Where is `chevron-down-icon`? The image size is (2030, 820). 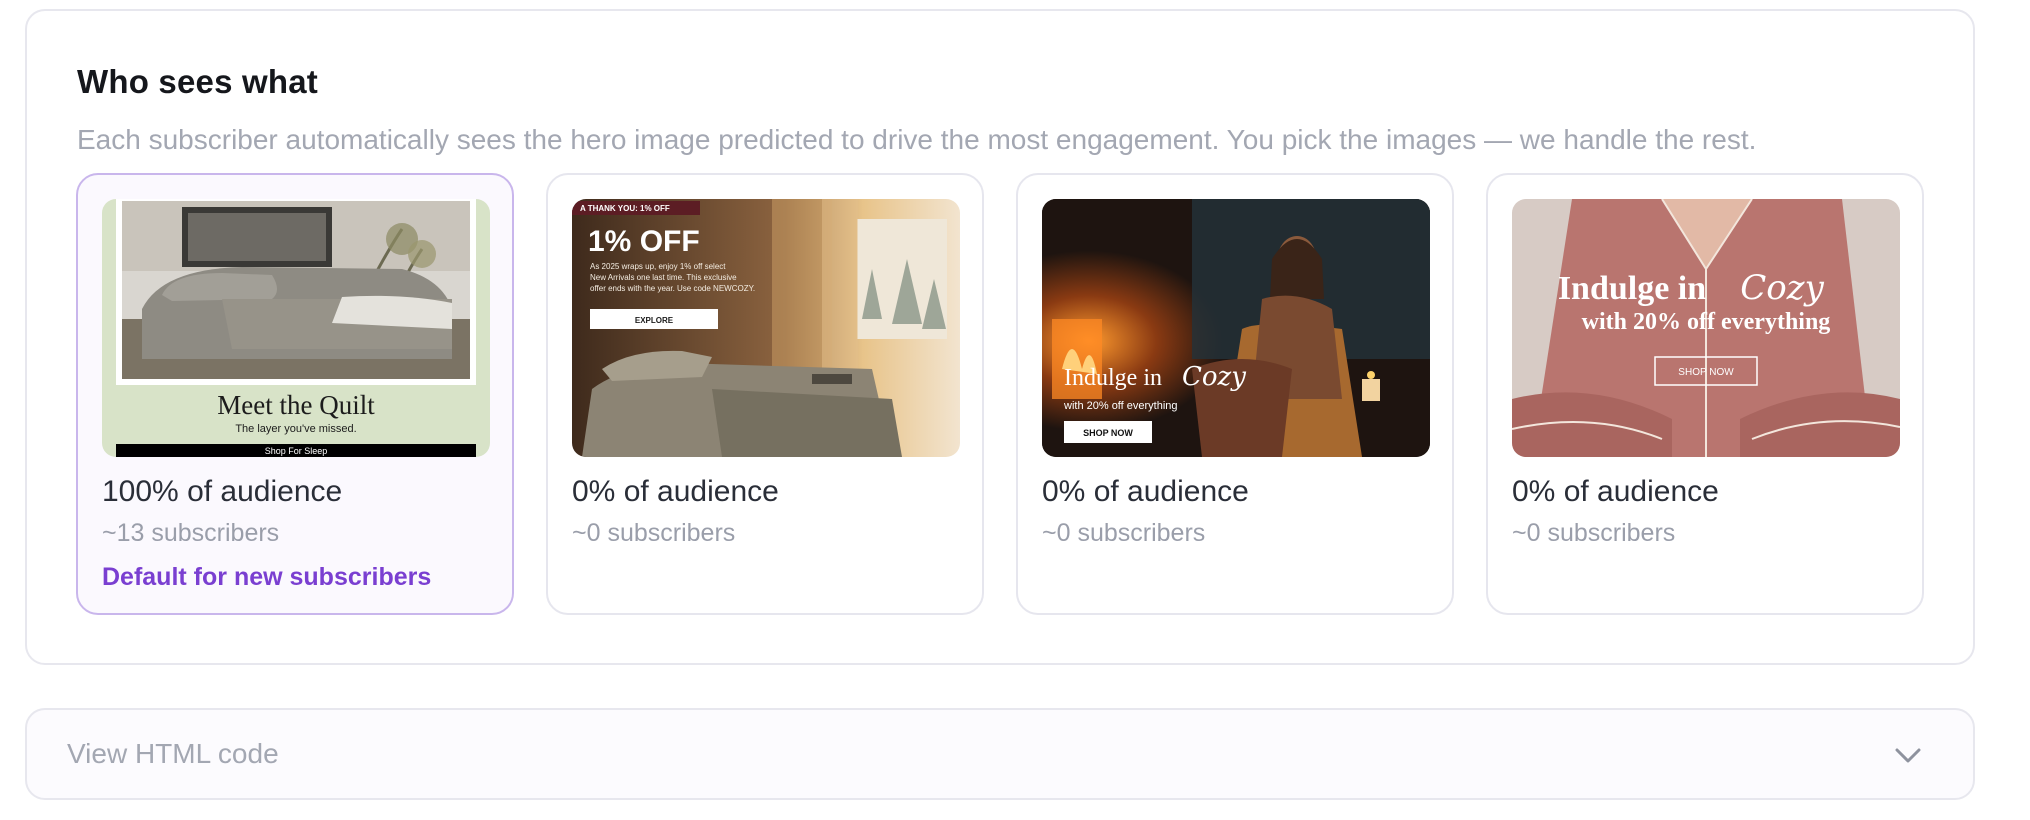
chevron-down-icon is located at coordinates (1908, 755).